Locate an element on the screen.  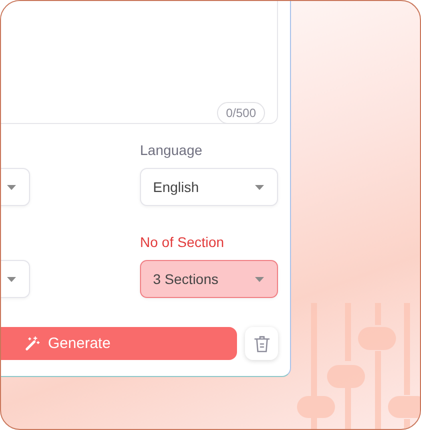
trash-icon is located at coordinates (262, 343).